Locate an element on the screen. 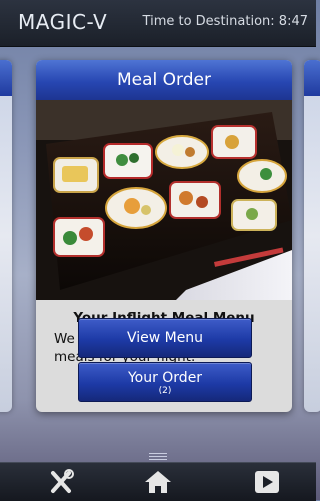  time-to-destination: Time to Destination: 8:47 is located at coordinates (225, 21).